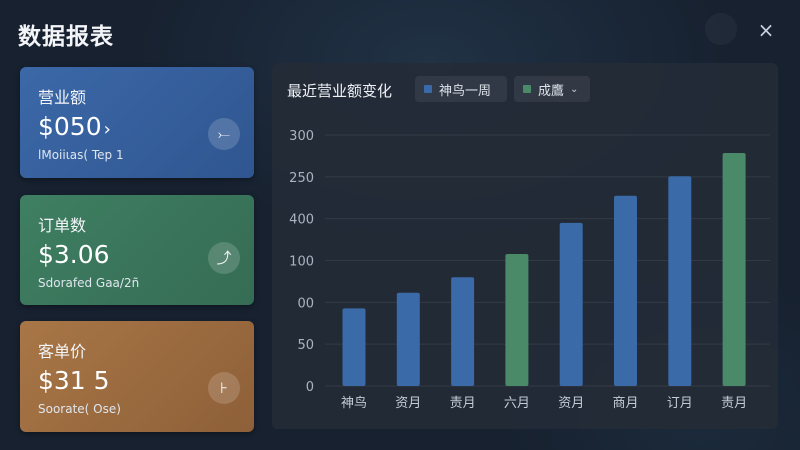 This screenshot has height=450, width=800. Describe the element at coordinates (301, 136) in the screenshot. I see `y-tick-label: 300` at that location.